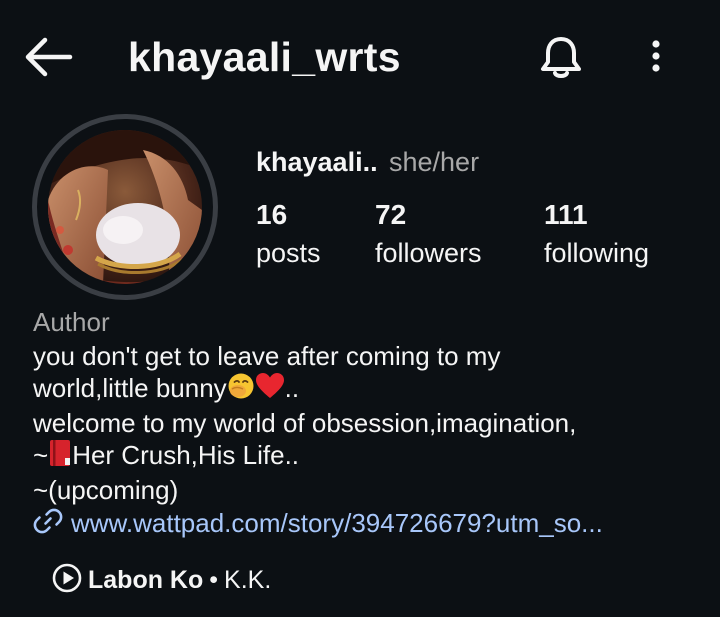 The width and height of the screenshot is (720, 617). What do you see at coordinates (130, 388) in the screenshot?
I see `bio-line-2-text: world,little bunny` at bounding box center [130, 388].